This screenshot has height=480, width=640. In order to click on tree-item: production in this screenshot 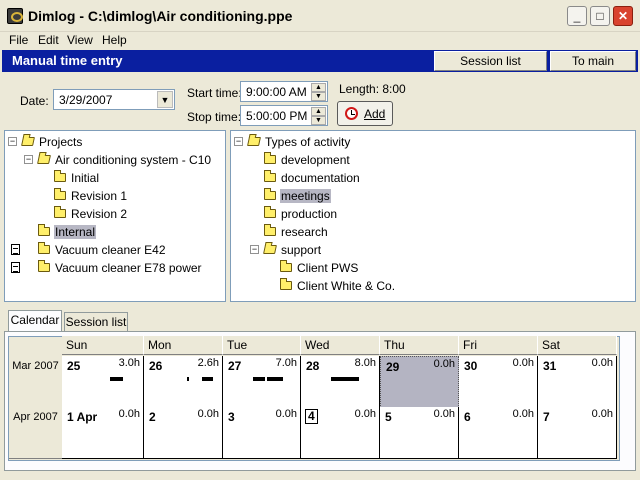, I will do `click(433, 214)`.